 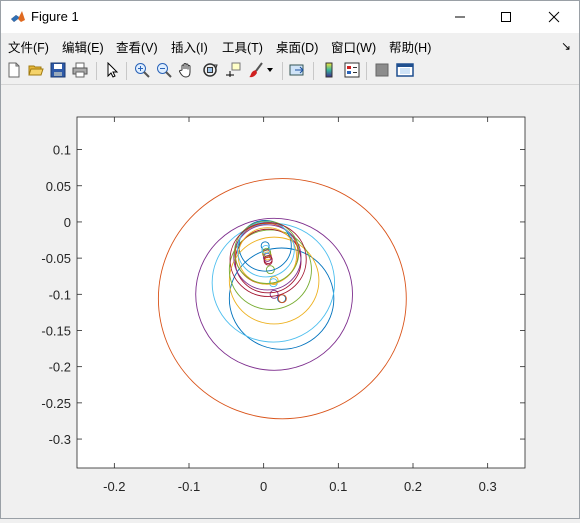 What do you see at coordinates (233, 70) in the screenshot?
I see `data-cursor-icon` at bounding box center [233, 70].